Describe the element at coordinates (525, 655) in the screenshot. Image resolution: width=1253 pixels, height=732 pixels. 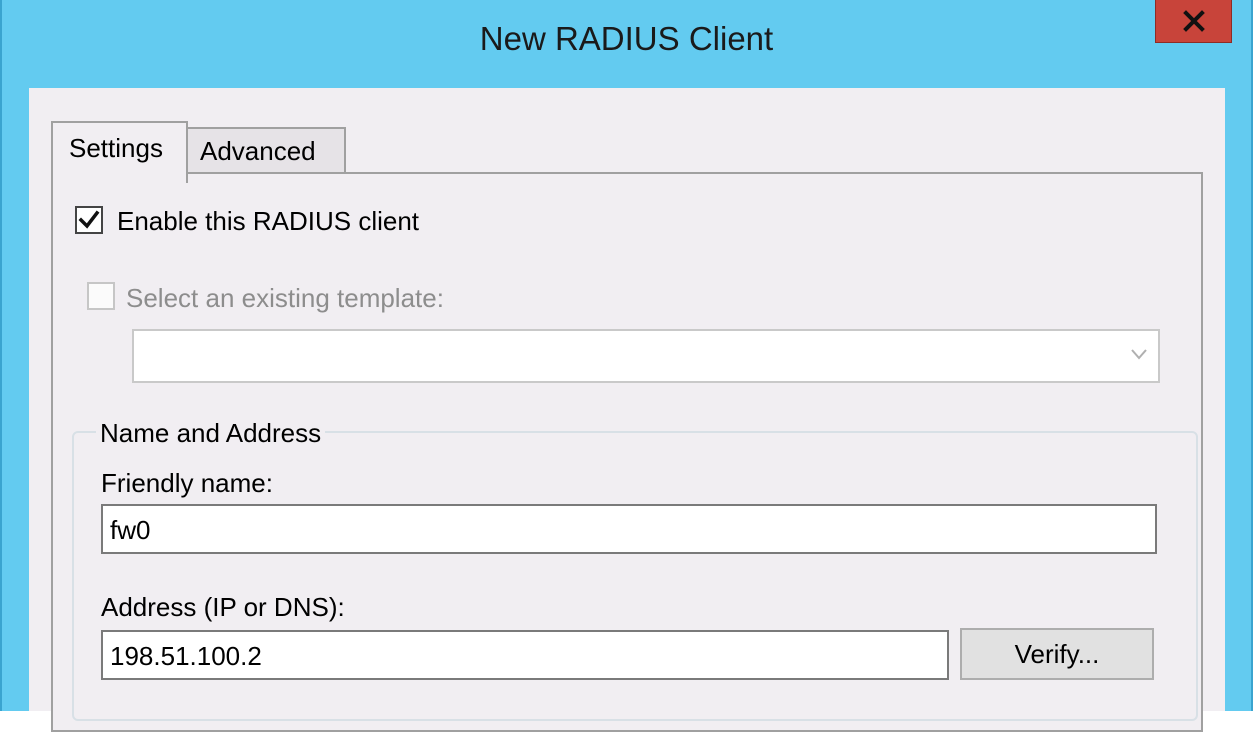
I see `address-input: 198.51.100.2` at that location.